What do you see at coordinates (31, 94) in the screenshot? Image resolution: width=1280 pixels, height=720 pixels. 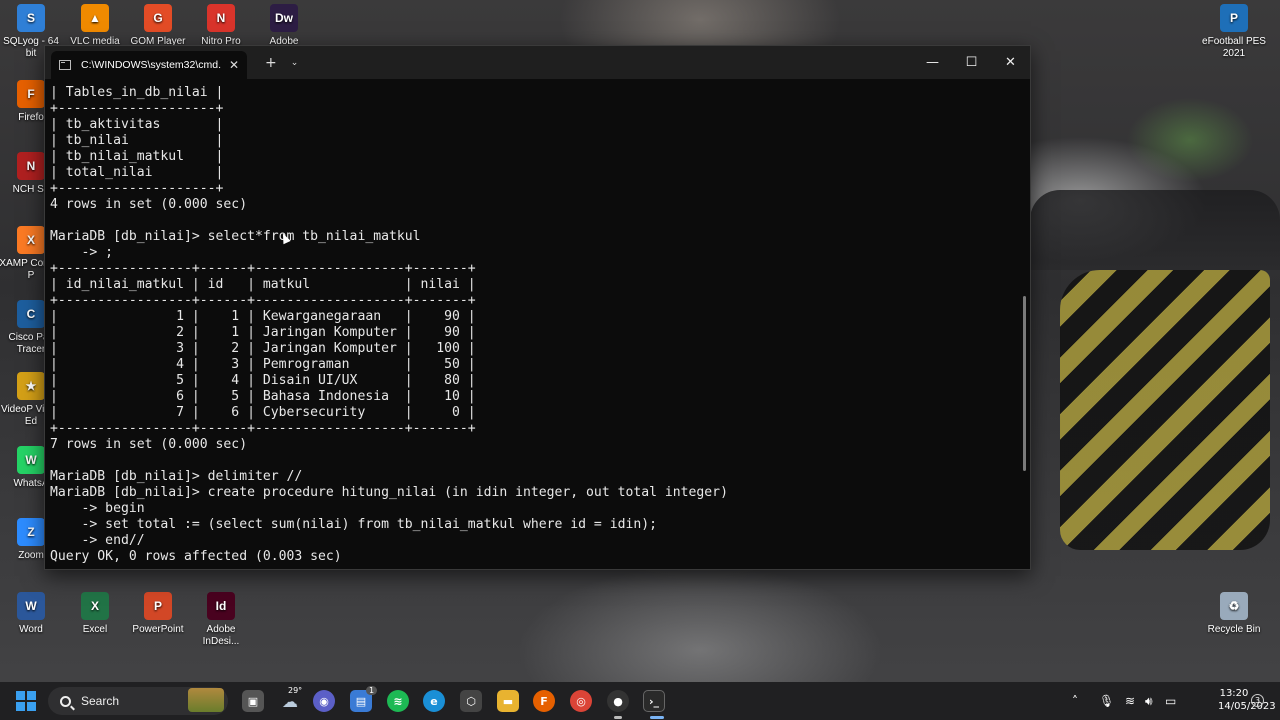 I see `app-icon: F` at bounding box center [31, 94].